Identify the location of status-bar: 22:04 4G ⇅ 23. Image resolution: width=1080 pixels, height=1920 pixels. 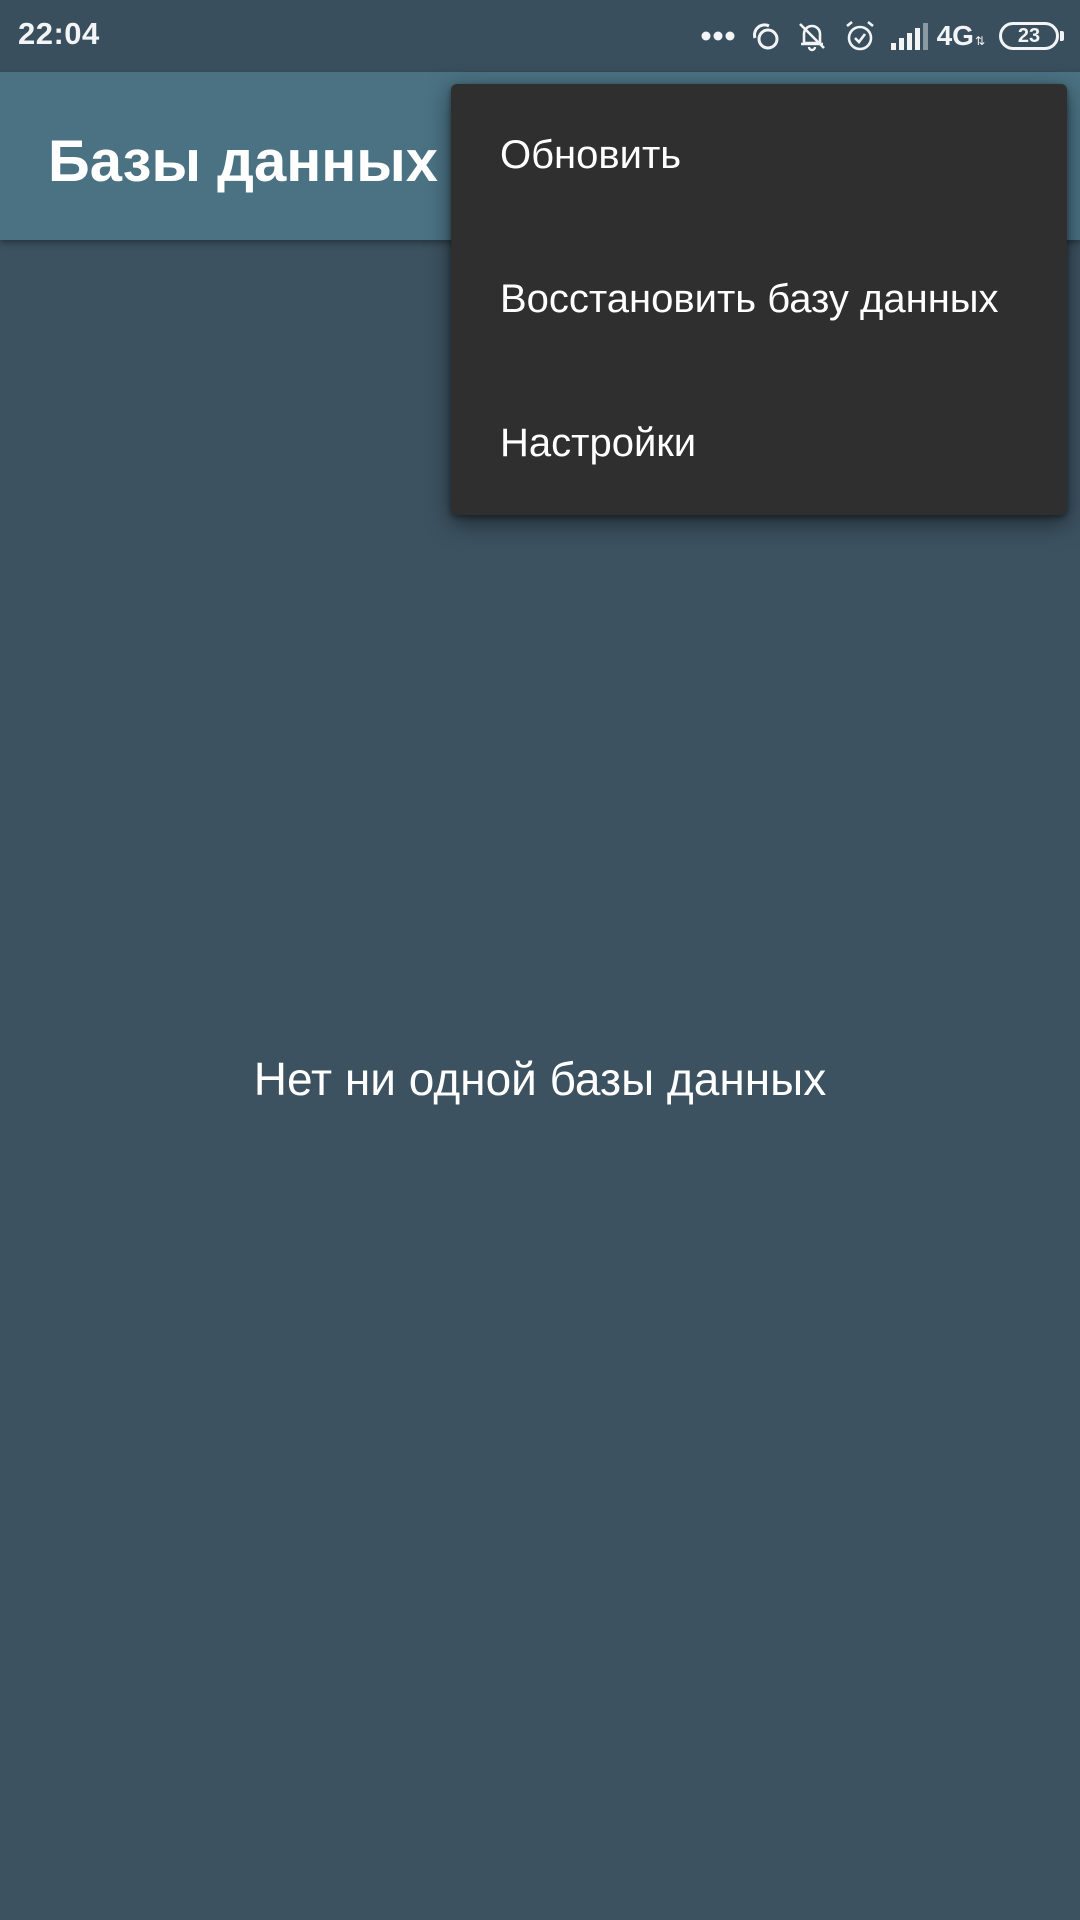
(540, 36).